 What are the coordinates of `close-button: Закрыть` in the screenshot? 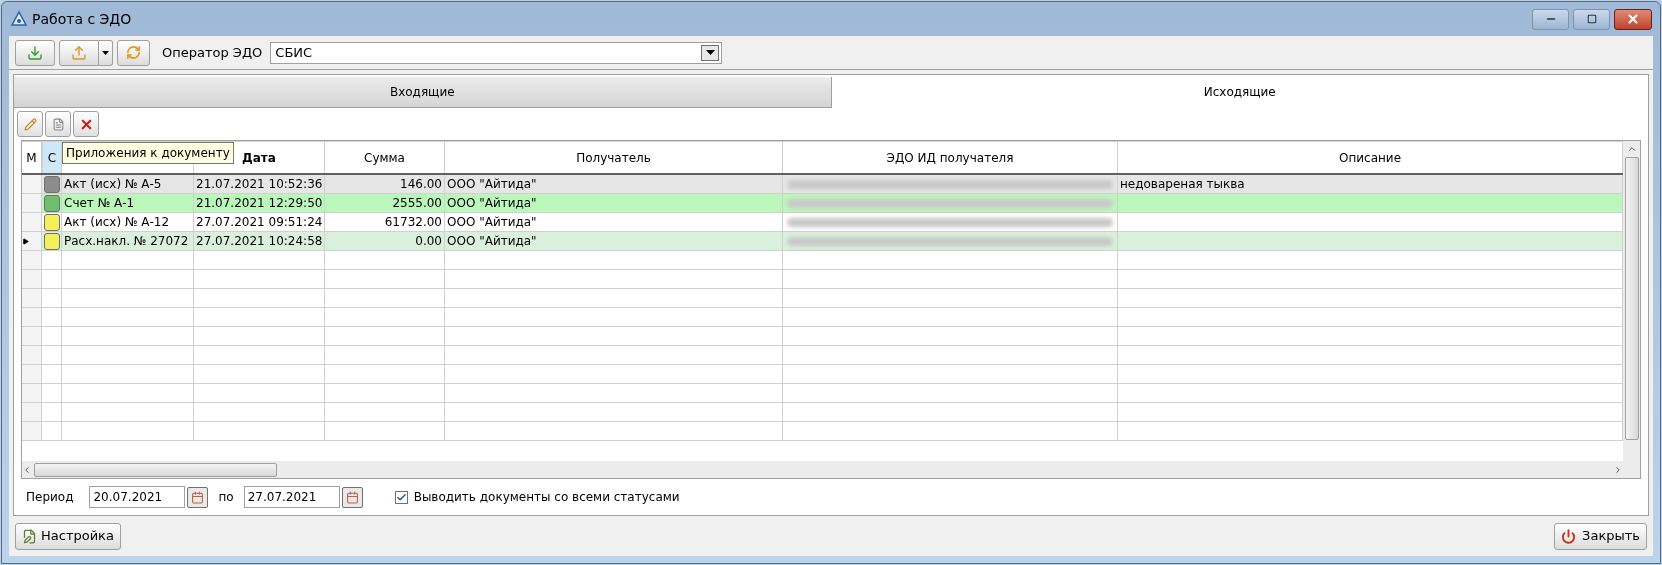 It's located at (1600, 536).